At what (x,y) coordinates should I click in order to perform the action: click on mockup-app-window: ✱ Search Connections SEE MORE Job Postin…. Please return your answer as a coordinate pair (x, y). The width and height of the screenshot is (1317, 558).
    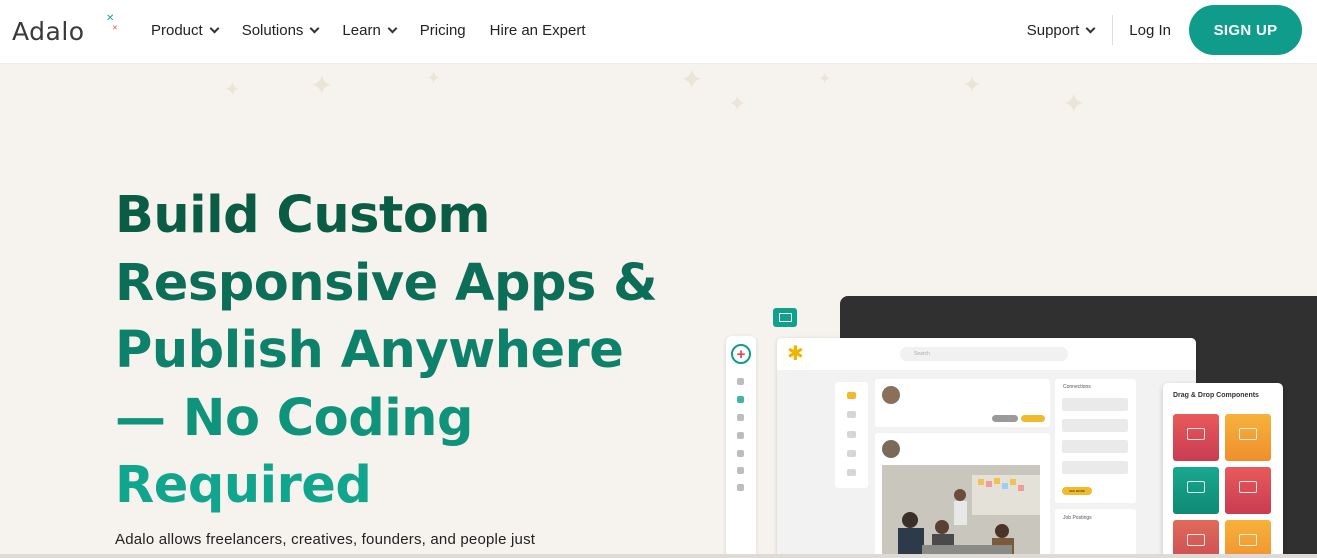
    Looking at the image, I should click on (986, 448).